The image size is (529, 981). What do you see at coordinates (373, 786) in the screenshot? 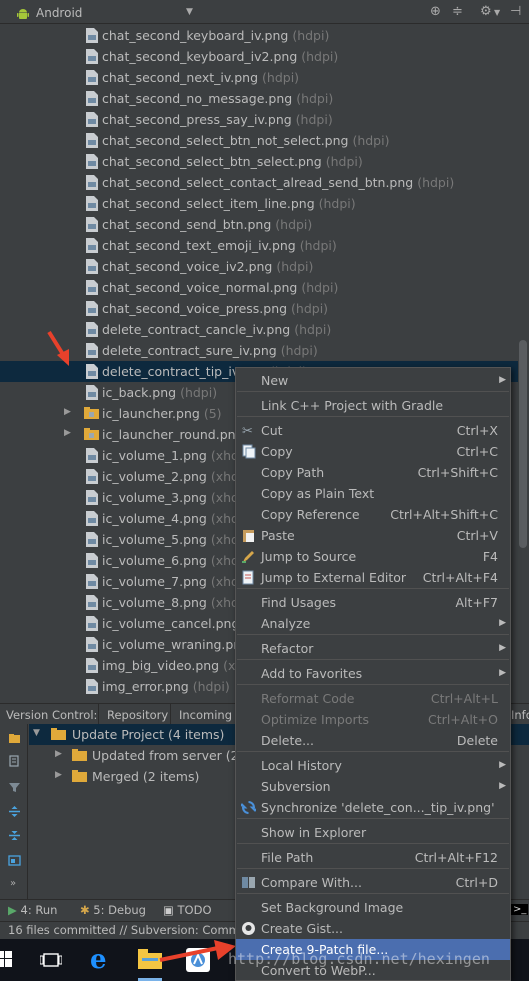
I see `menu-item-subversion: Subversion ▶` at bounding box center [373, 786].